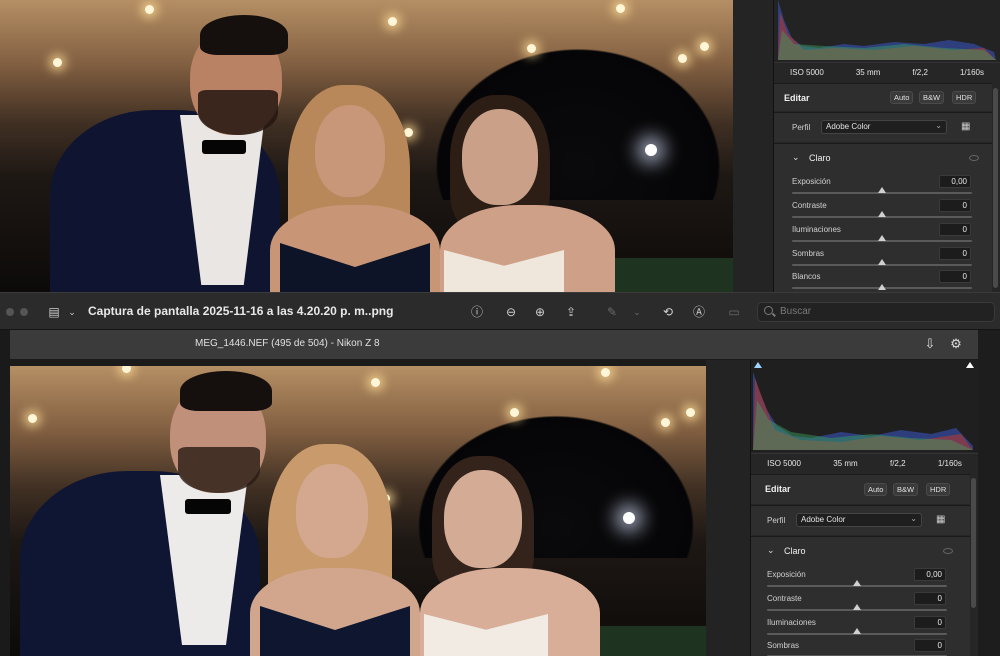 Image resolution: width=1000 pixels, height=656 pixels. Describe the element at coordinates (938, 489) in the screenshot. I see `hdr-button-bottom: HDR` at that location.